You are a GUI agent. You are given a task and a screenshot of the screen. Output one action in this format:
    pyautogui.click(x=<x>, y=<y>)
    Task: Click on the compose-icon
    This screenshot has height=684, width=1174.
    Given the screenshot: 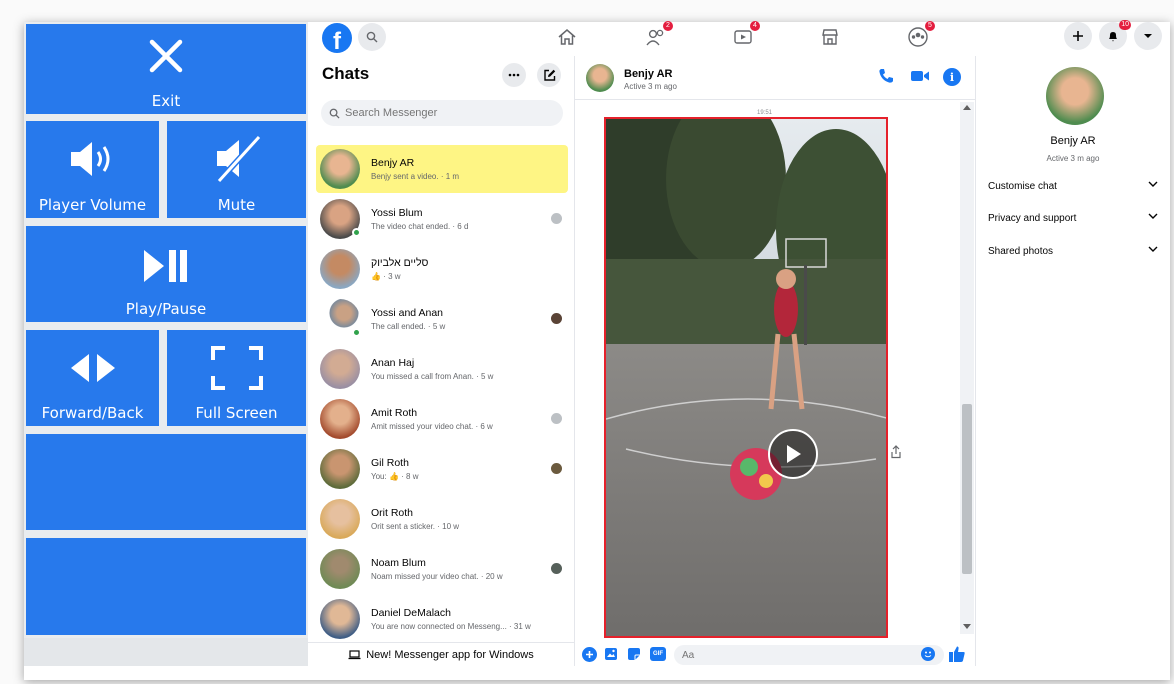 What is the action you would take?
    pyautogui.click(x=549, y=75)
    